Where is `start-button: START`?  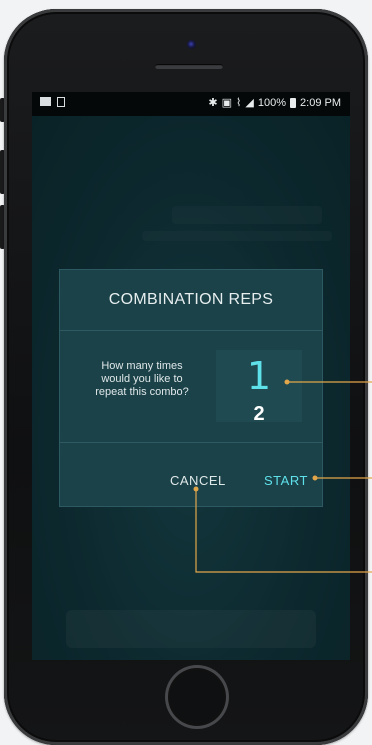 start-button: START is located at coordinates (286, 480).